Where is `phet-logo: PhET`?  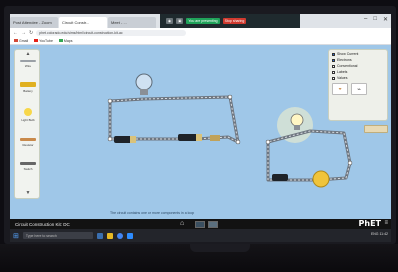
phet-logo: PhET is located at coordinates (370, 223).